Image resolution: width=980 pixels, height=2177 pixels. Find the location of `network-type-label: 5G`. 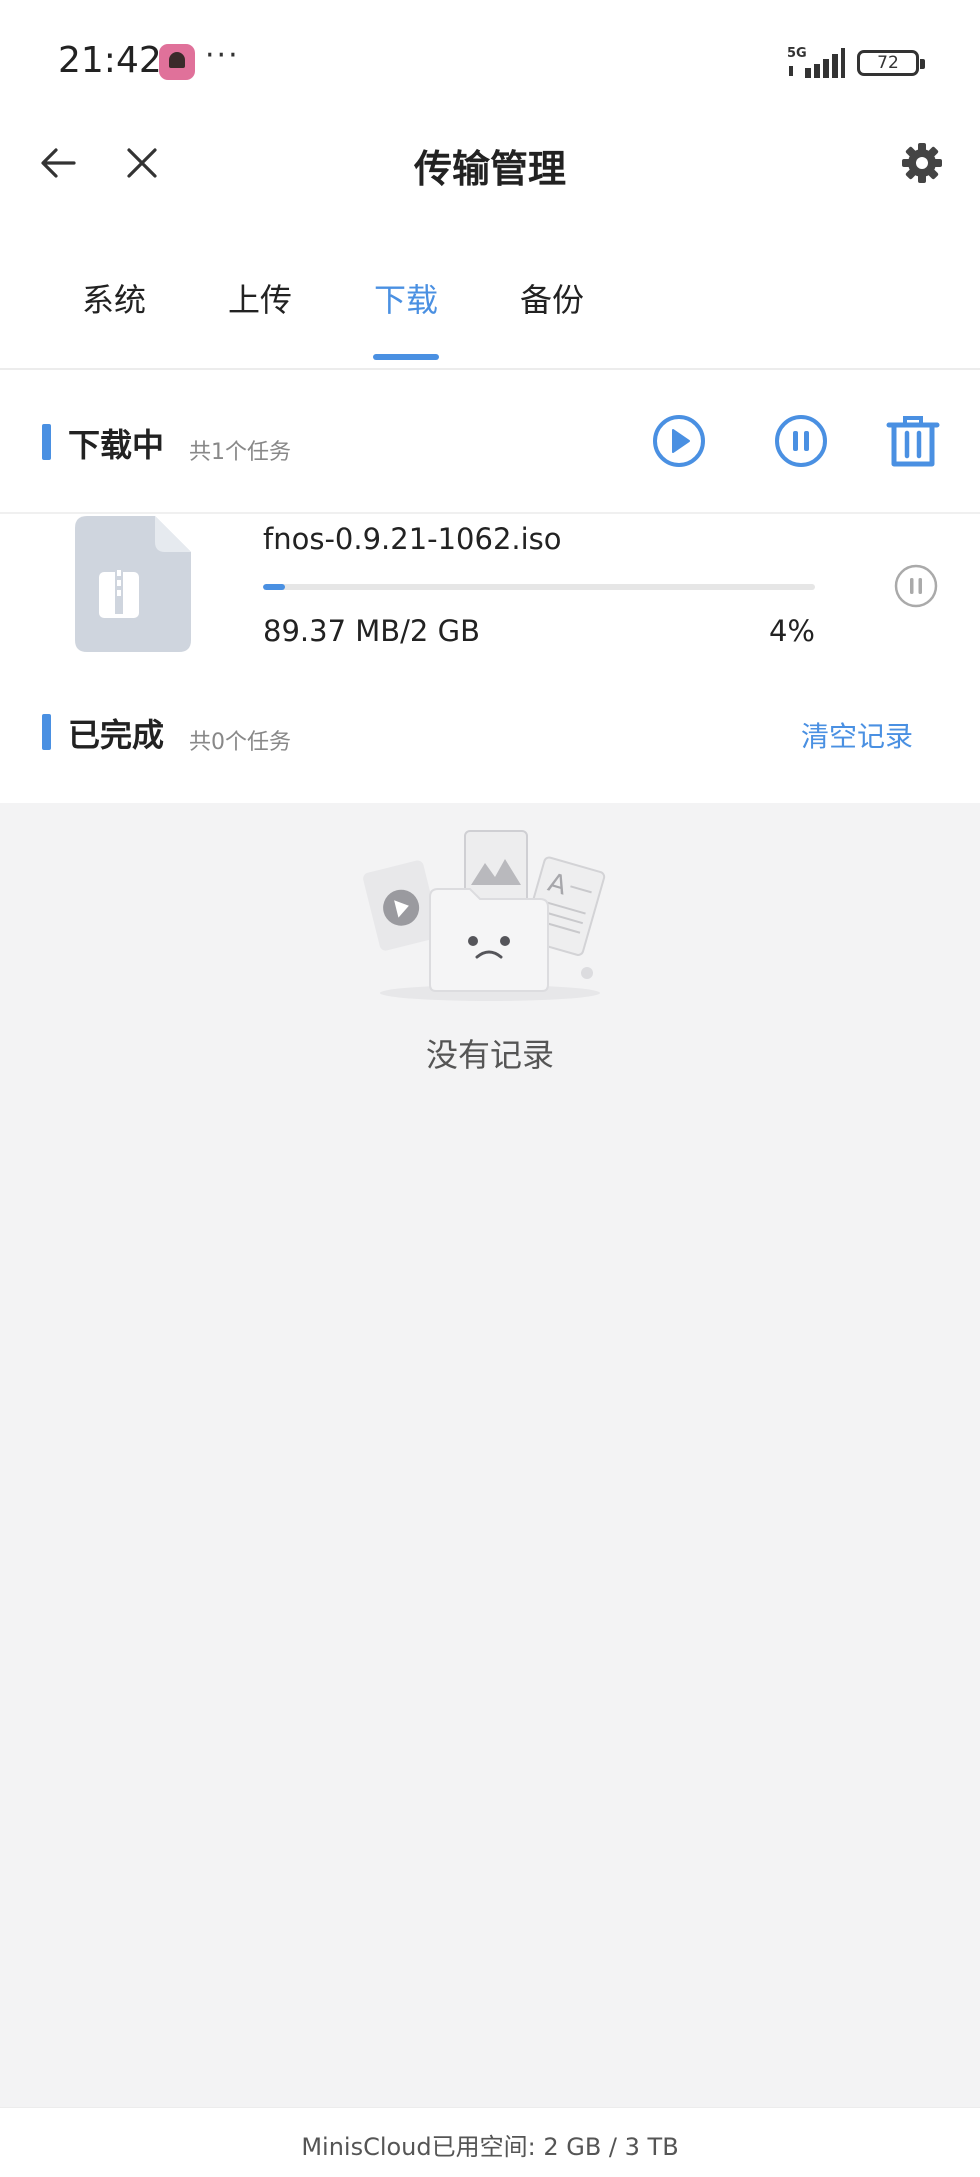

network-type-label: 5G is located at coordinates (797, 53).